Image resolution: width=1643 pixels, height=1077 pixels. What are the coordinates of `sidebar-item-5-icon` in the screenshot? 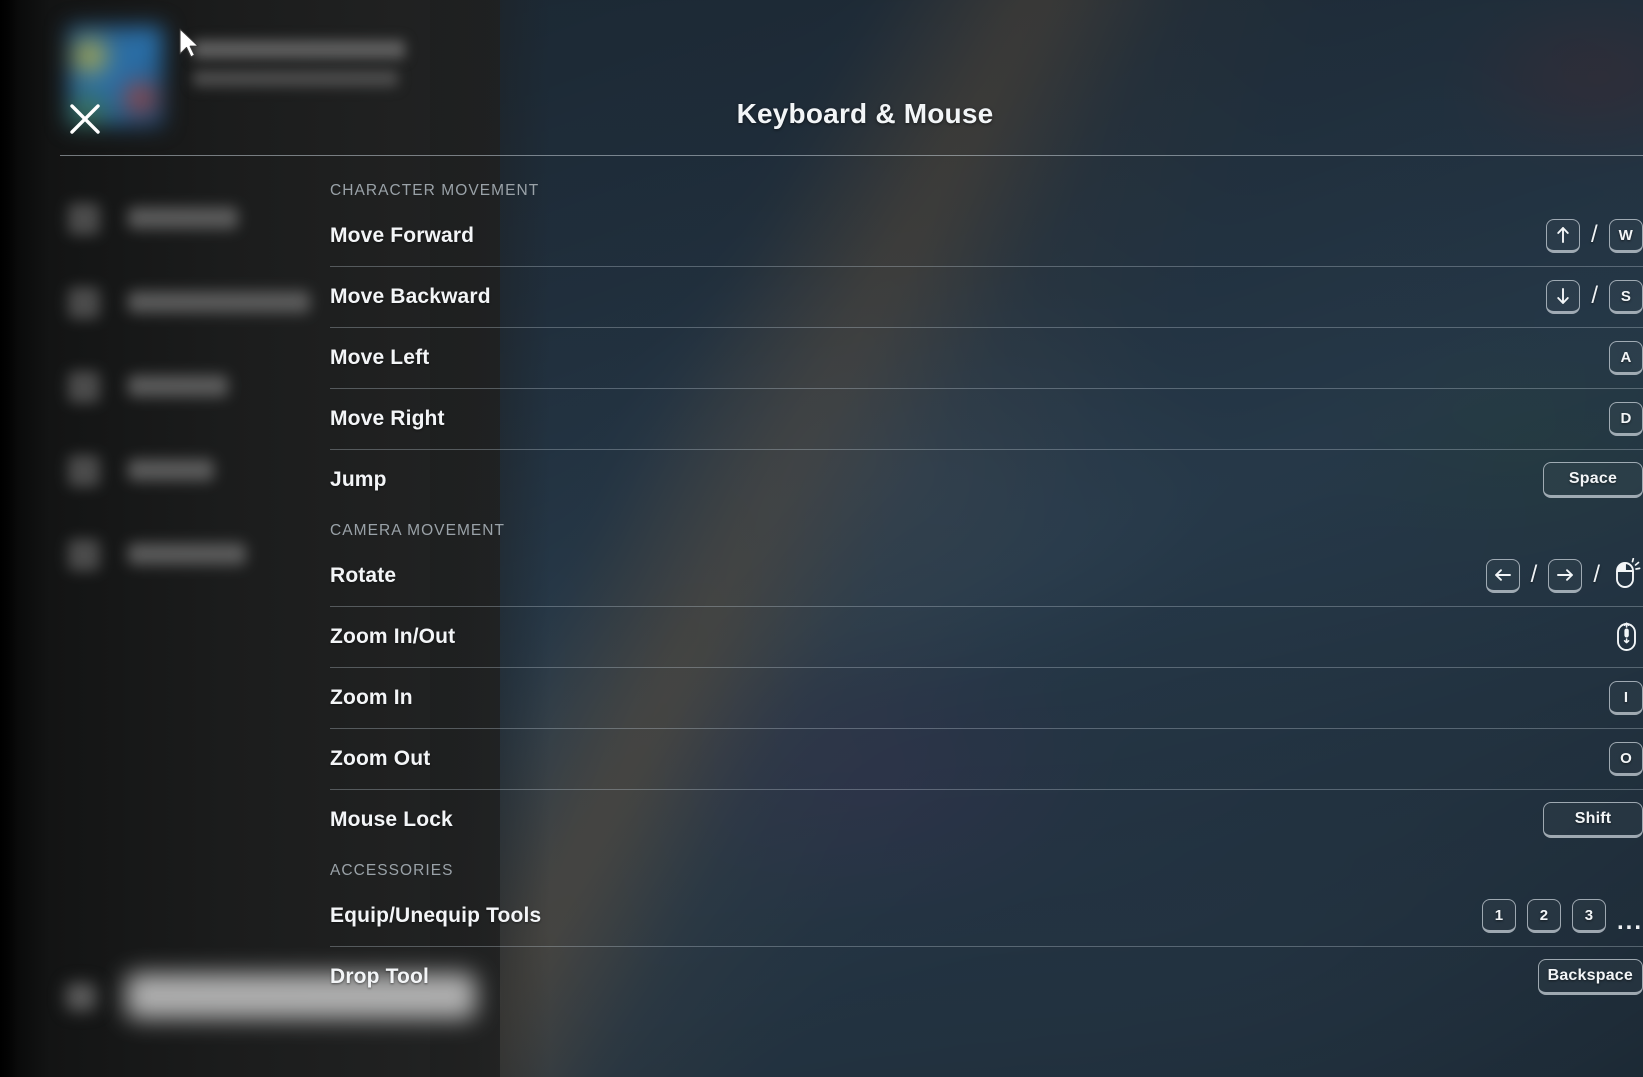 It's located at (84, 555).